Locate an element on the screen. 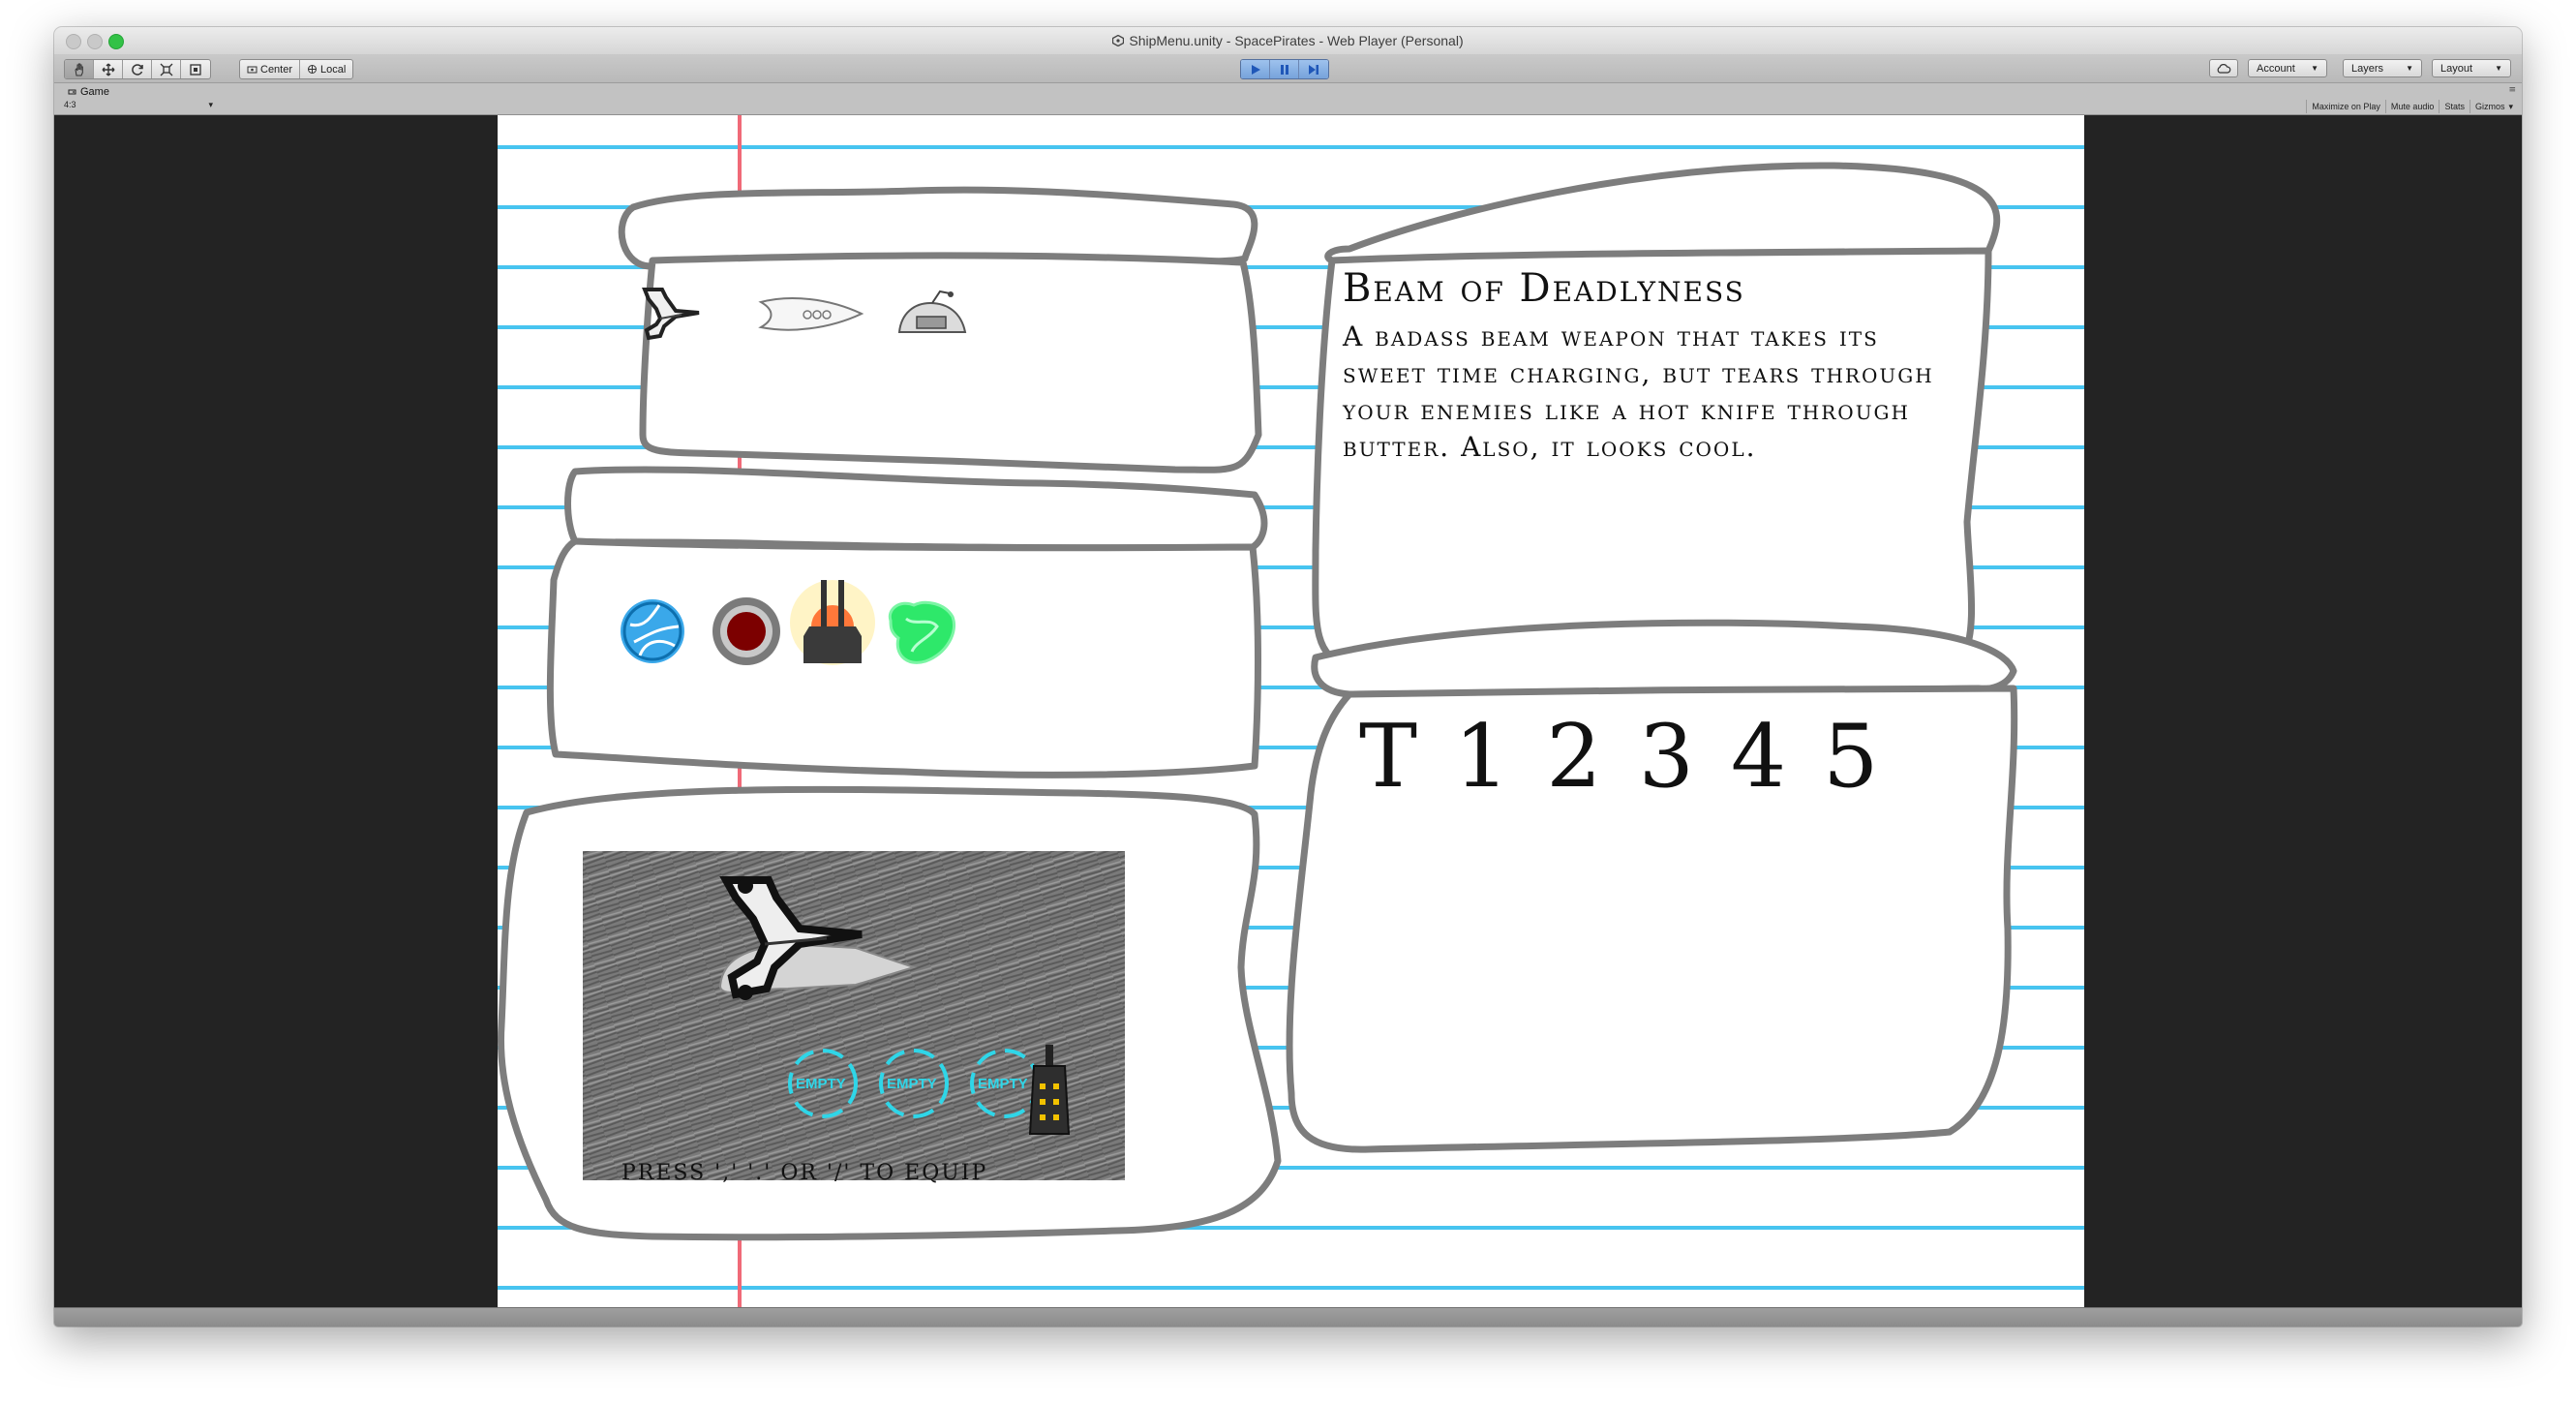  ability-slot-panel is located at coordinates (1652, 886).